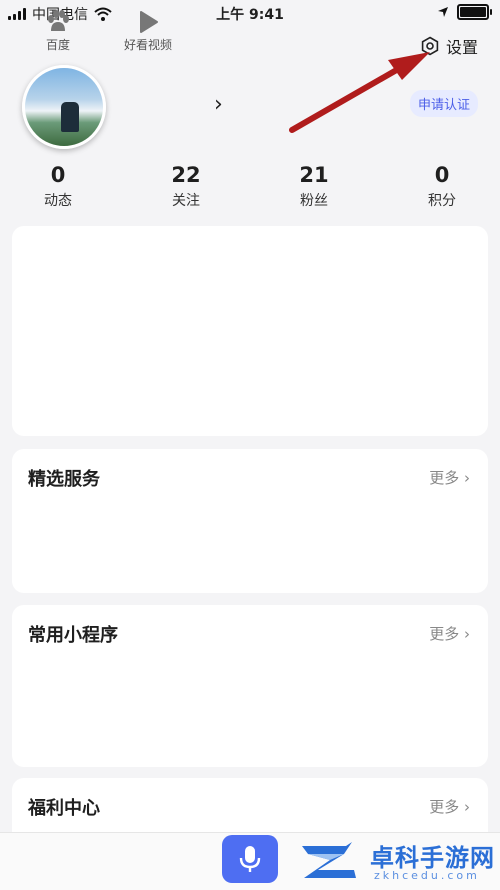 The height and width of the screenshot is (890, 500). I want to click on apply-certification-button: 申请认证, so click(443, 103).